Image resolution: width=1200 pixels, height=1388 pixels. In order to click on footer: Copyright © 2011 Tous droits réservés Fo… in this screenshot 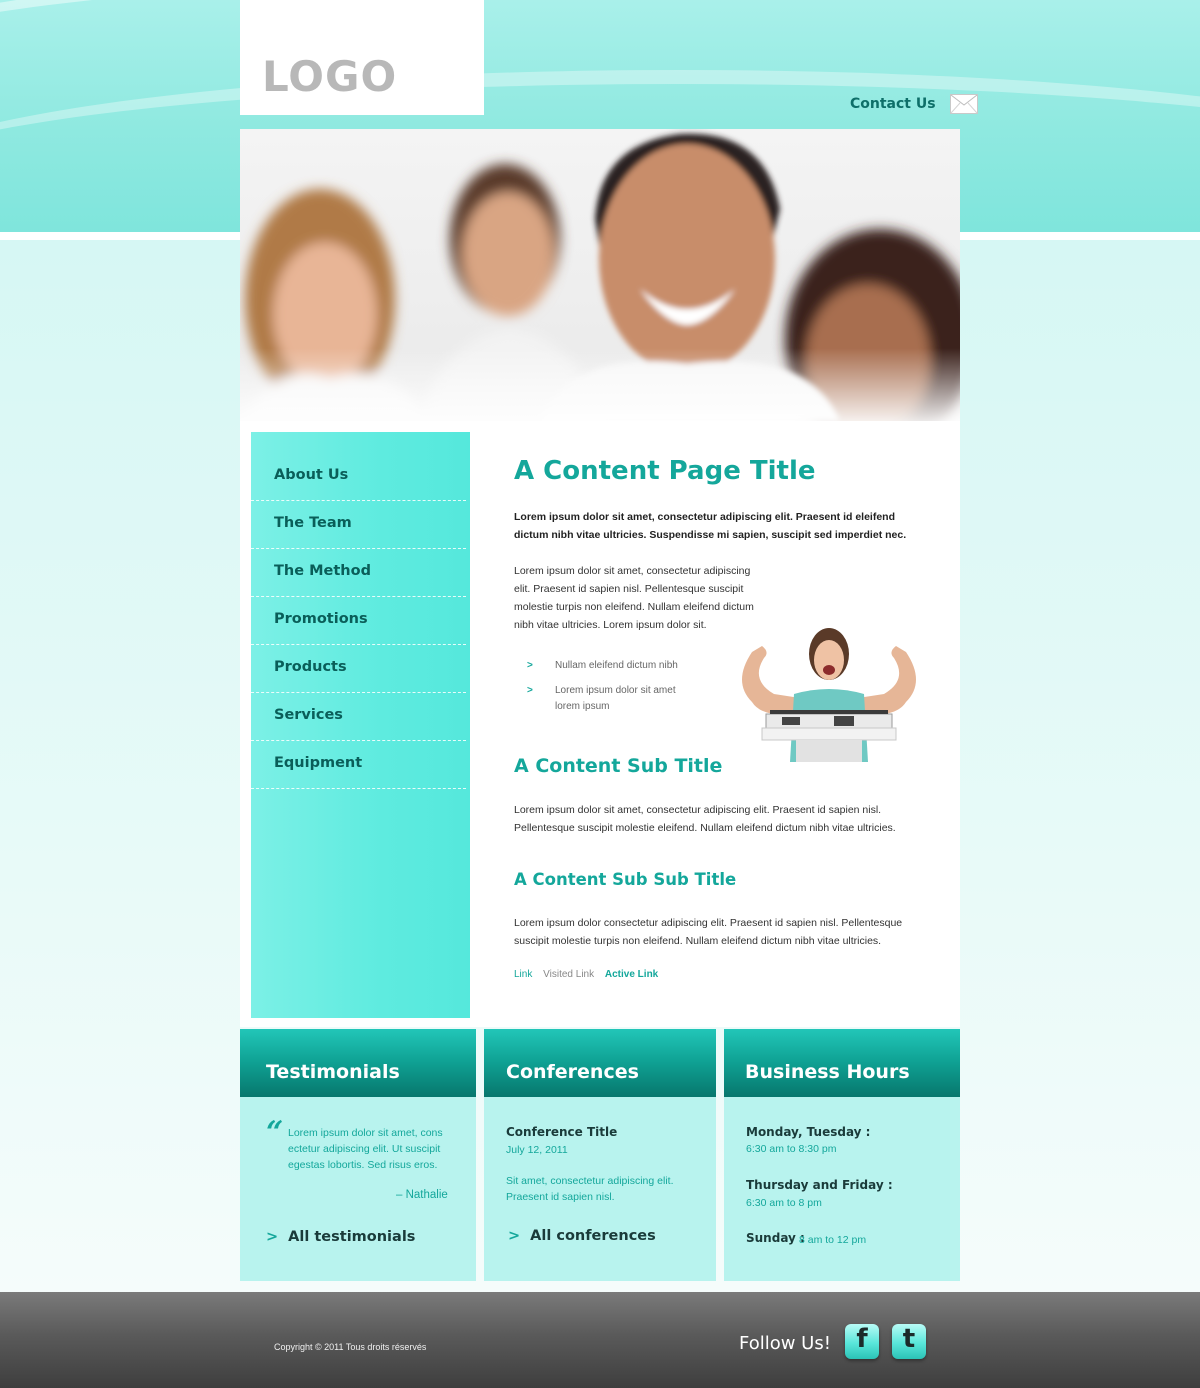, I will do `click(600, 1340)`.